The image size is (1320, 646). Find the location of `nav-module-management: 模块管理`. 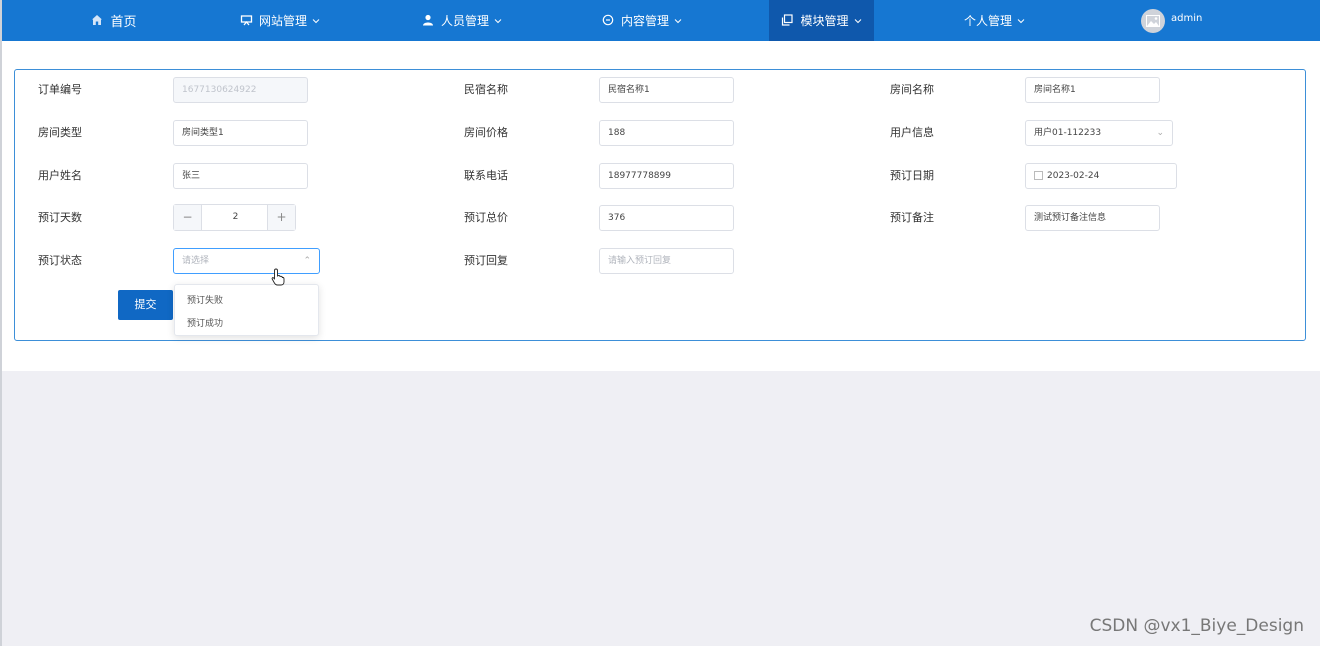

nav-module-management: 模块管理 is located at coordinates (821, 20).